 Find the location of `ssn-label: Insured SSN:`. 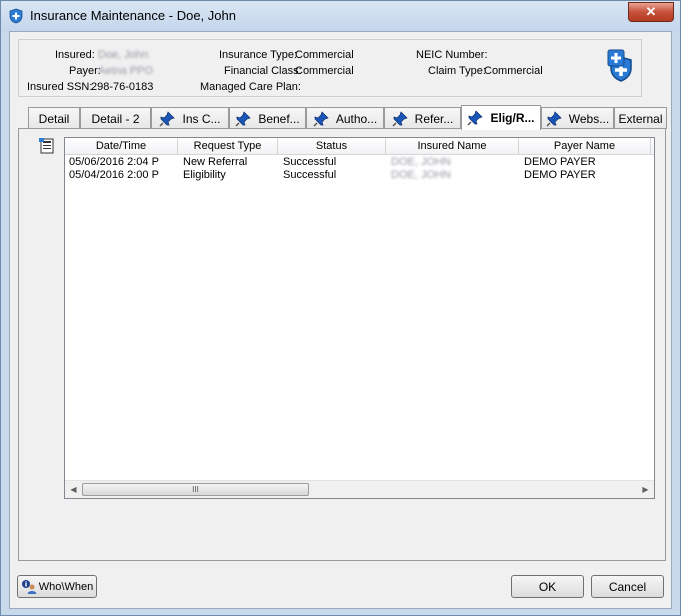

ssn-label: Insured SSN: is located at coordinates (60, 87).